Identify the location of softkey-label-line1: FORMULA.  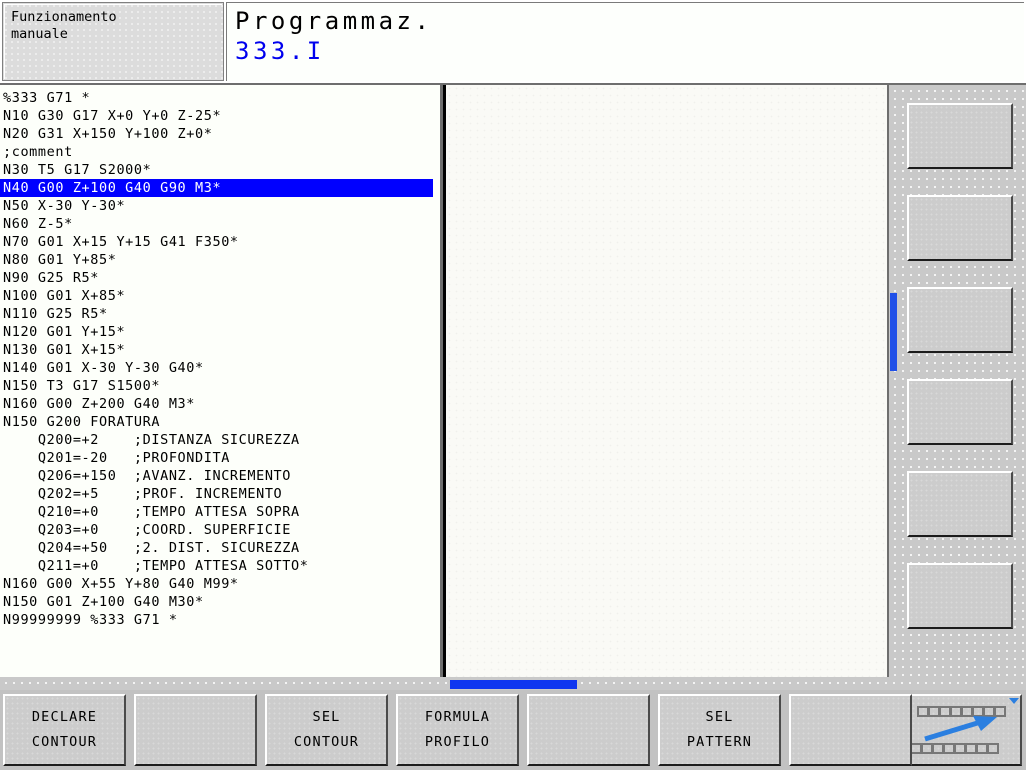
(457, 717).